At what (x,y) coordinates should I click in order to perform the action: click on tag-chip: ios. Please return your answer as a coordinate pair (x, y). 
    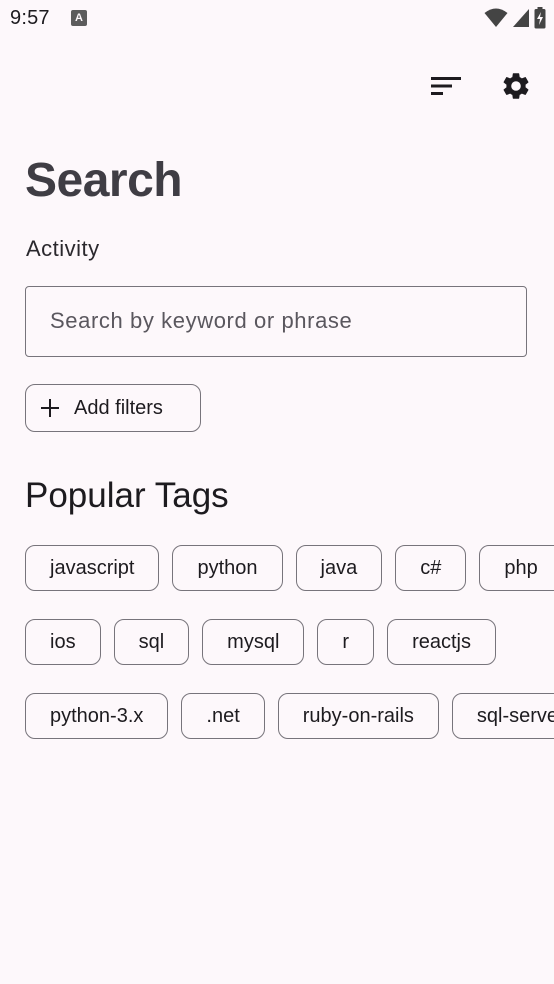
    Looking at the image, I should click on (63, 642).